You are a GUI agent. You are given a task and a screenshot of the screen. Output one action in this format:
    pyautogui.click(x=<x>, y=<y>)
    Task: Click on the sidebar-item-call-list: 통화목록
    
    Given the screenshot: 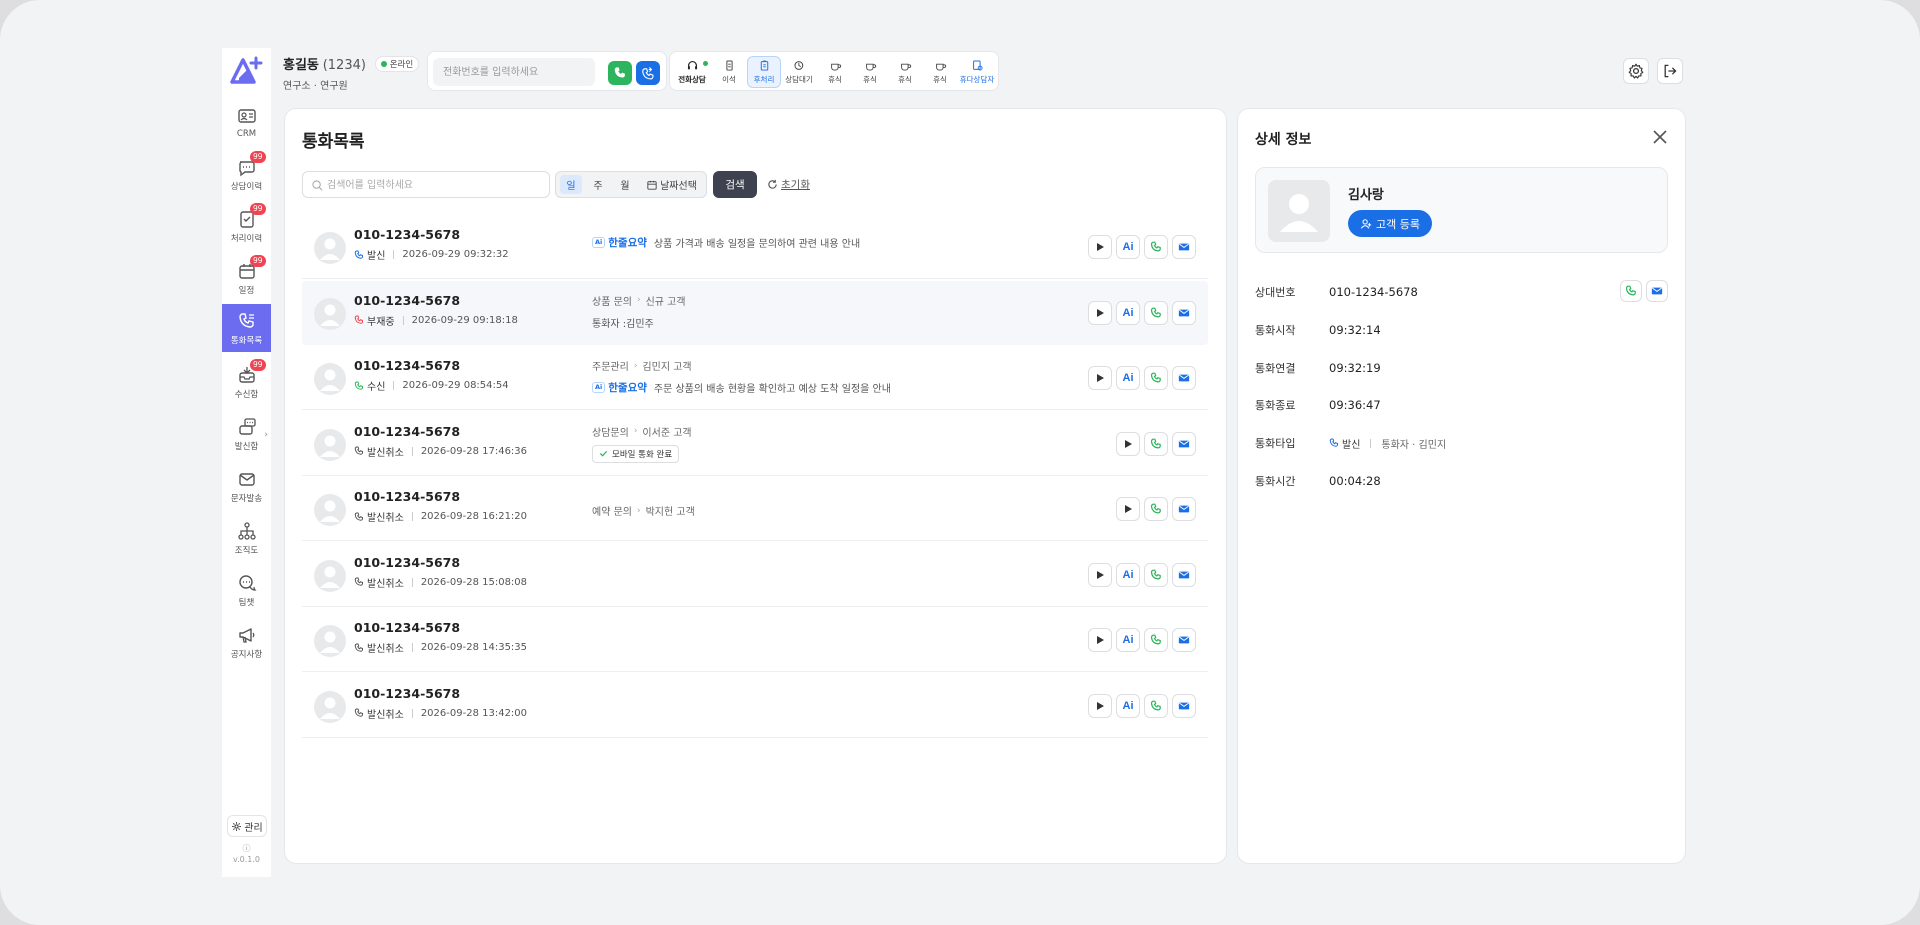 What is the action you would take?
    pyautogui.click(x=246, y=328)
    